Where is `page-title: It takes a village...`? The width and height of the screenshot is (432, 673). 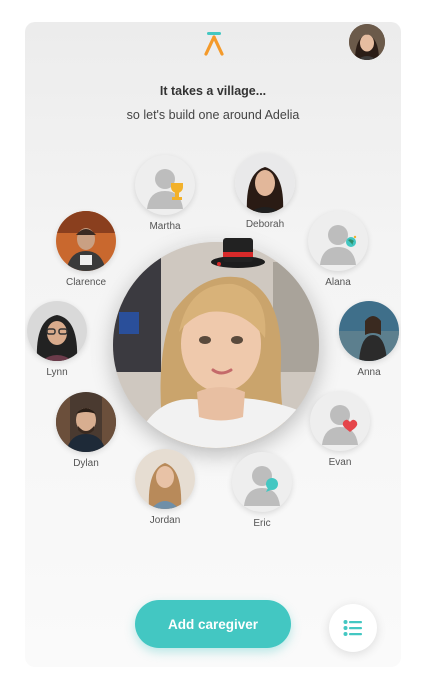
page-title: It takes a village... is located at coordinates (213, 91).